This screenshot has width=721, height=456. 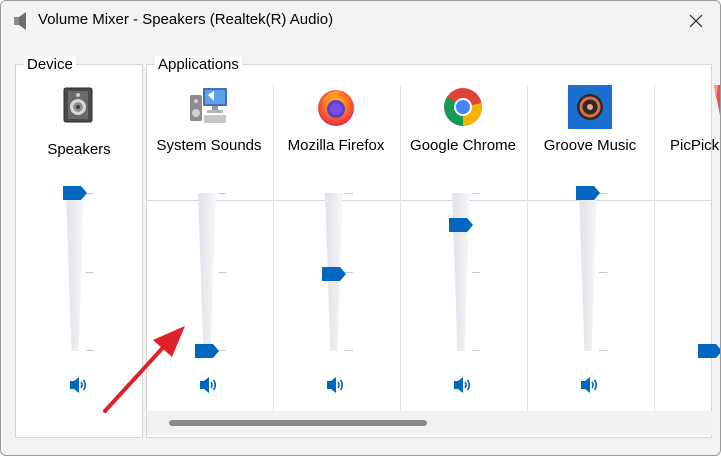 I want to click on close-icon, so click(x=696, y=21).